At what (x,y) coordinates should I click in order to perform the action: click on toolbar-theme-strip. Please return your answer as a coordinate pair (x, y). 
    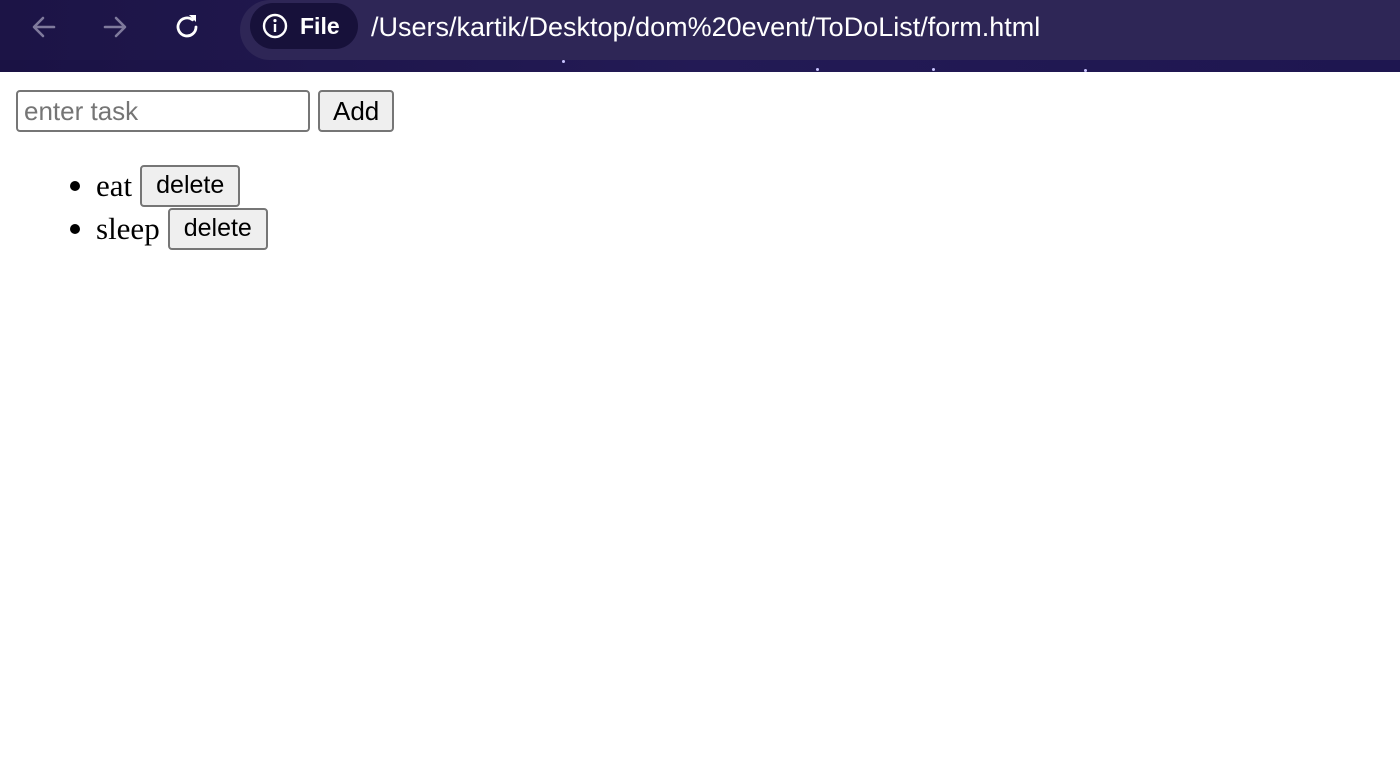
    Looking at the image, I should click on (700, 66).